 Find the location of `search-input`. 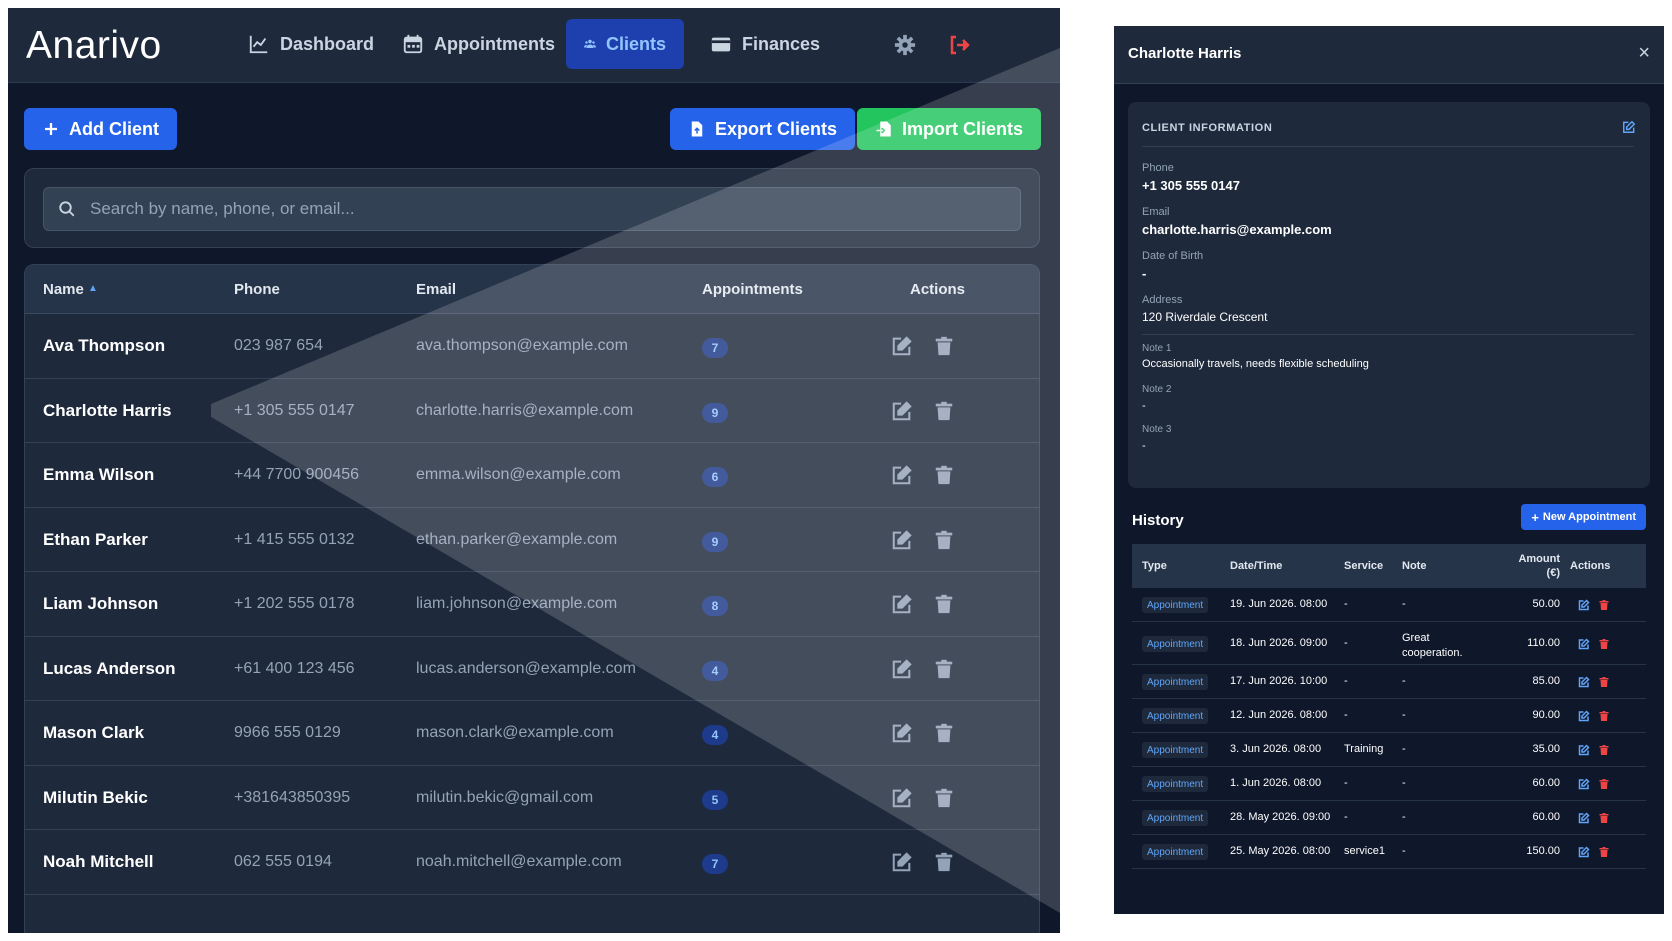

search-input is located at coordinates (540, 209).